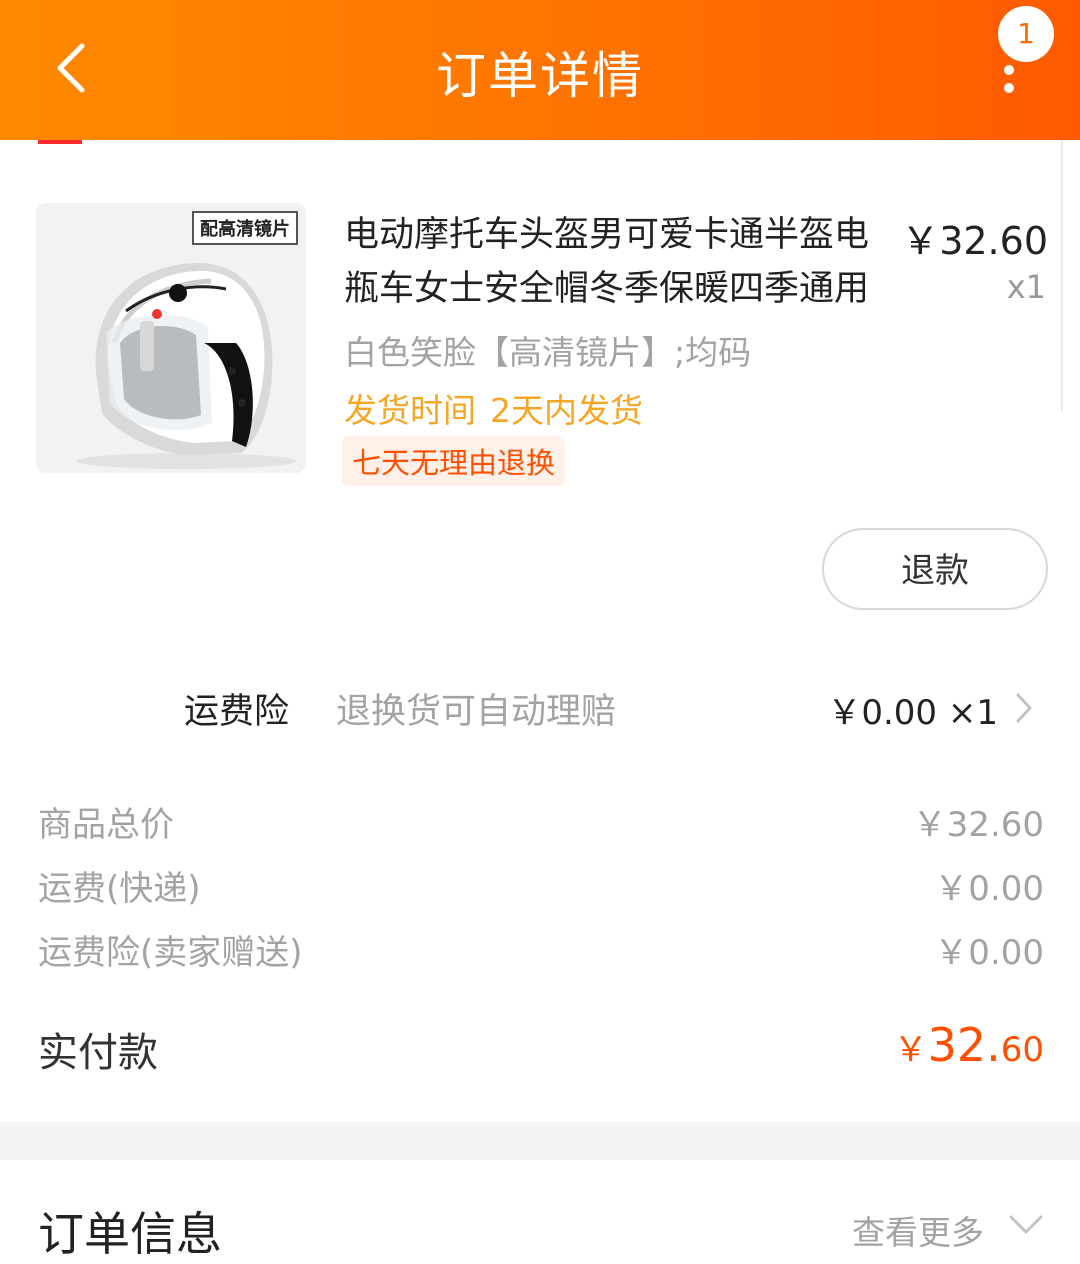 The image size is (1080, 1264). Describe the element at coordinates (541, 886) in the screenshot. I see `cost-row-shipping: 运费(快递) ￥0.00` at that location.